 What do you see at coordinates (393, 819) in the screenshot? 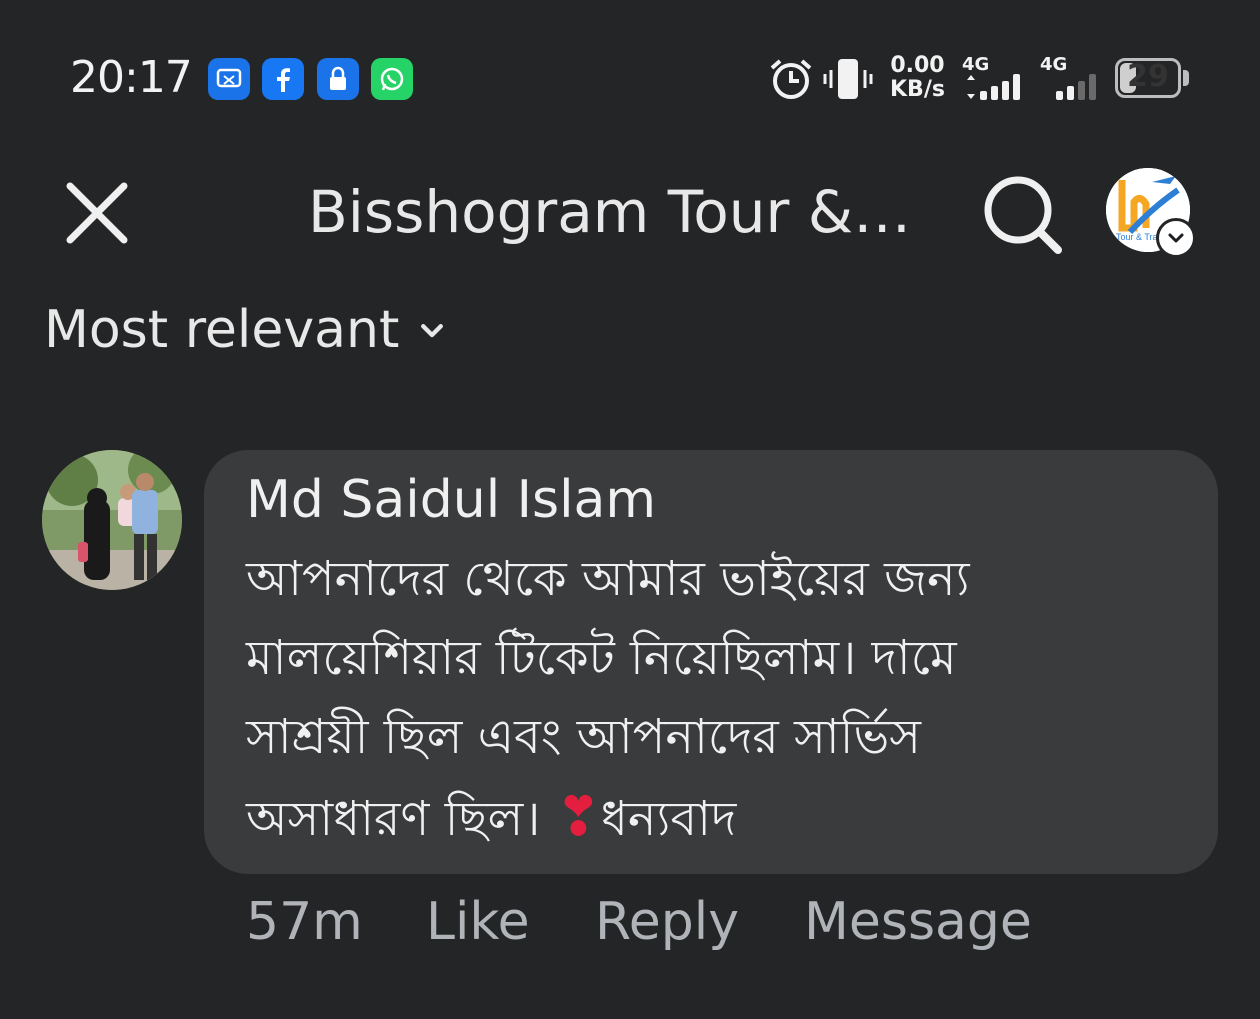
I see `comment-line-text: অসাধারণ ছিল।` at bounding box center [393, 819].